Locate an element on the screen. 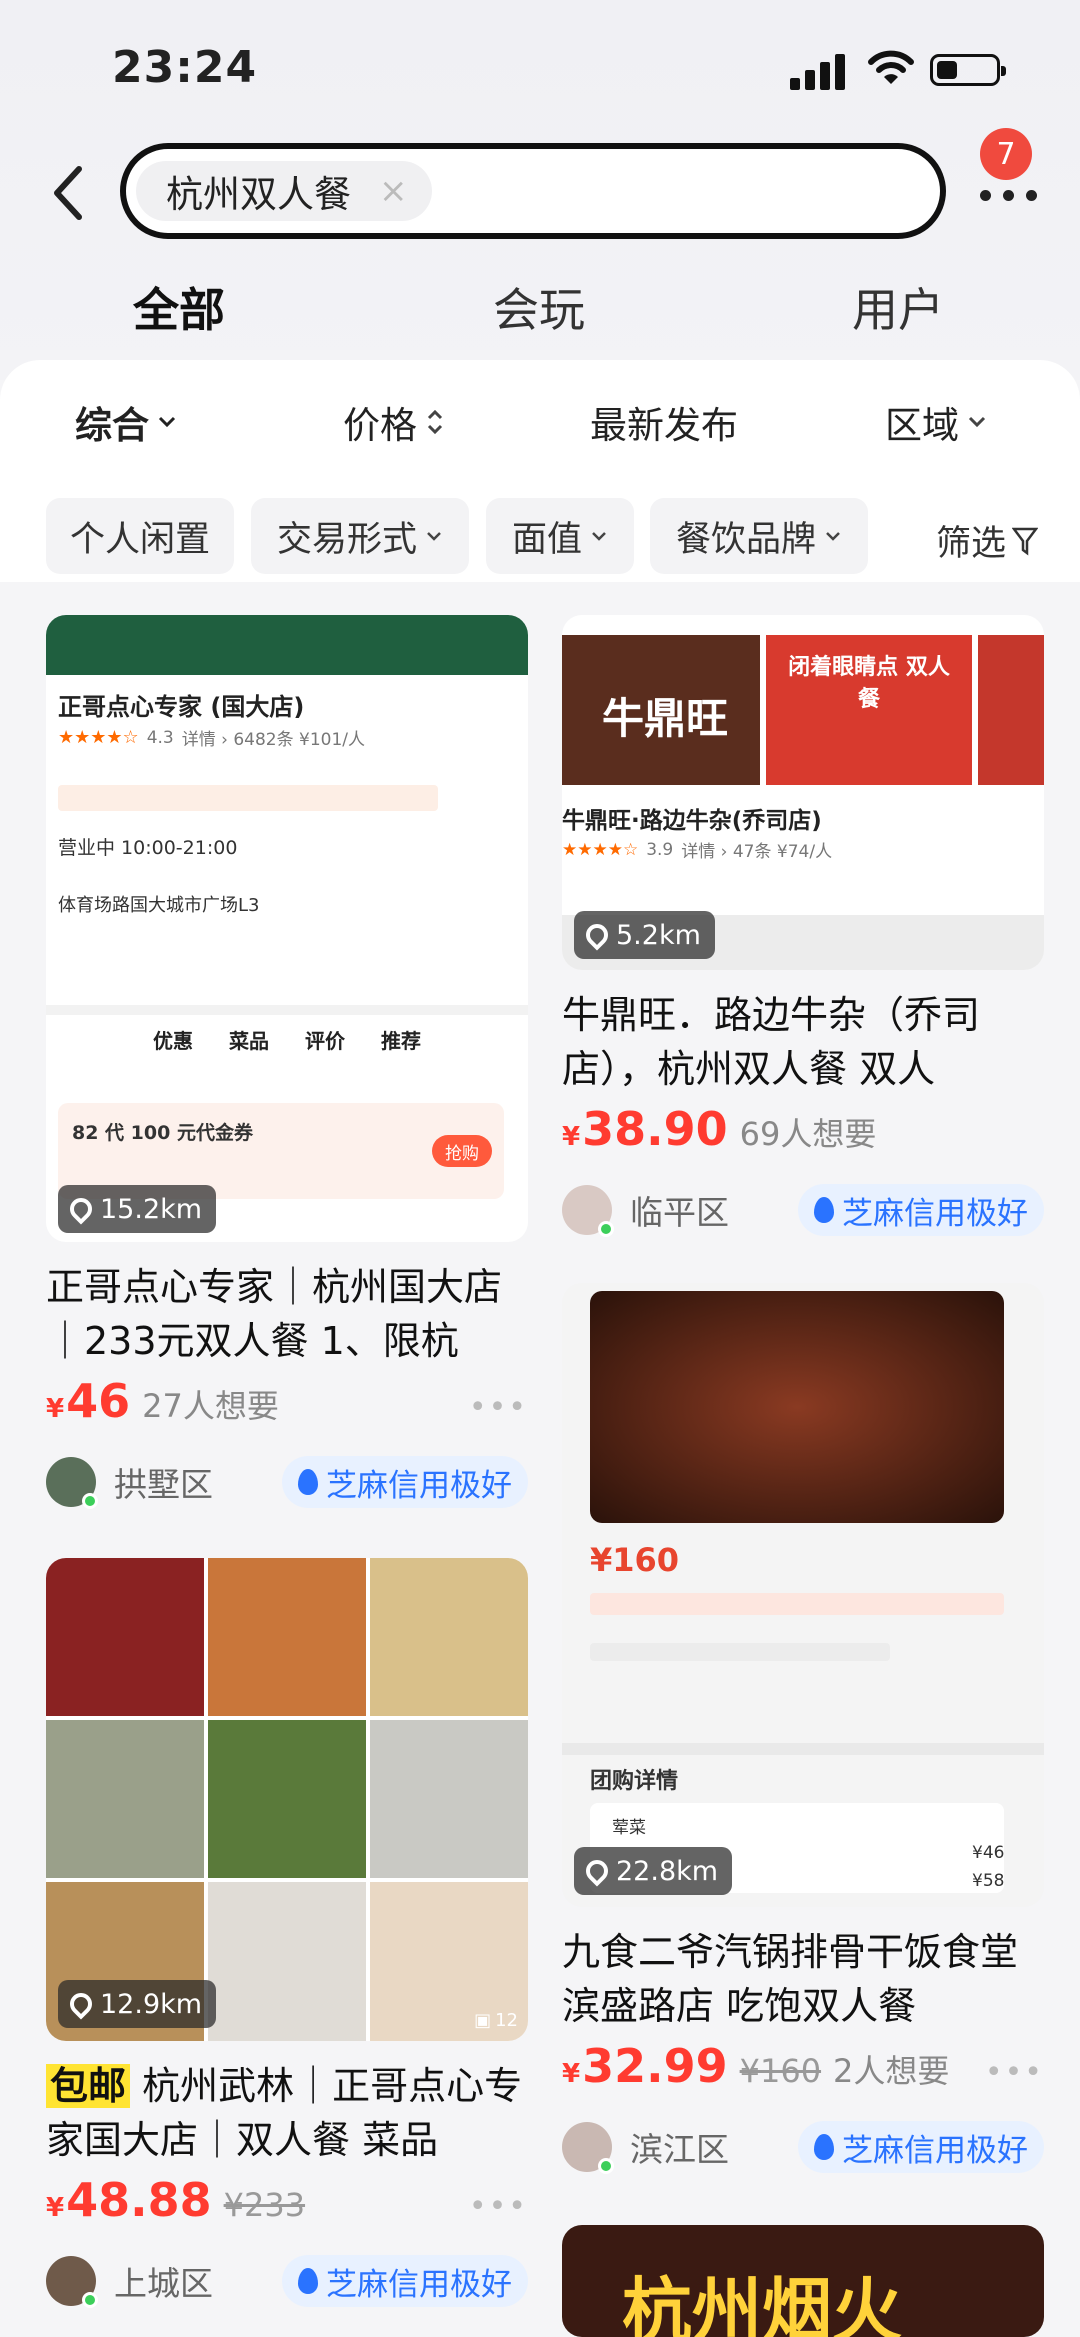 This screenshot has height=2337, width=1080. image-address: 体育场路国大城市广场L3 is located at coordinates (159, 905).